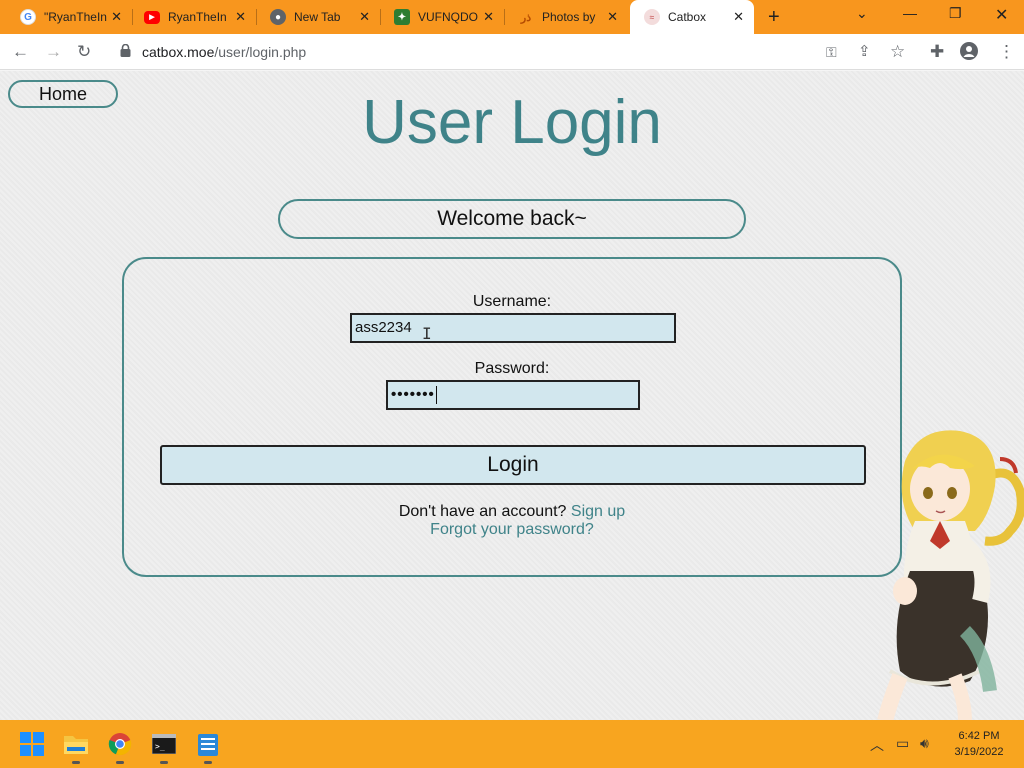 This screenshot has height=768, width=1024. I want to click on new-tab-plus-icon: +, so click(774, 17).